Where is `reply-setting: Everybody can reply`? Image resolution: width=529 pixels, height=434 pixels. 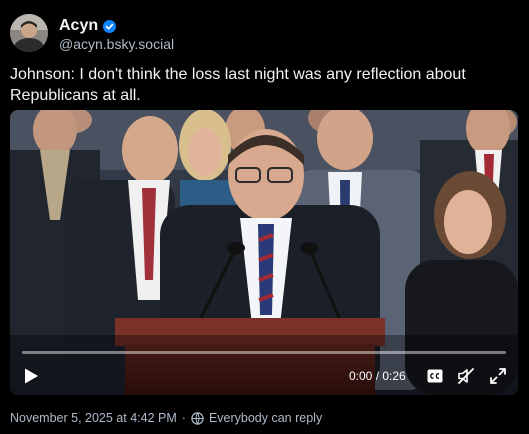 reply-setting: Everybody can reply is located at coordinates (265, 418).